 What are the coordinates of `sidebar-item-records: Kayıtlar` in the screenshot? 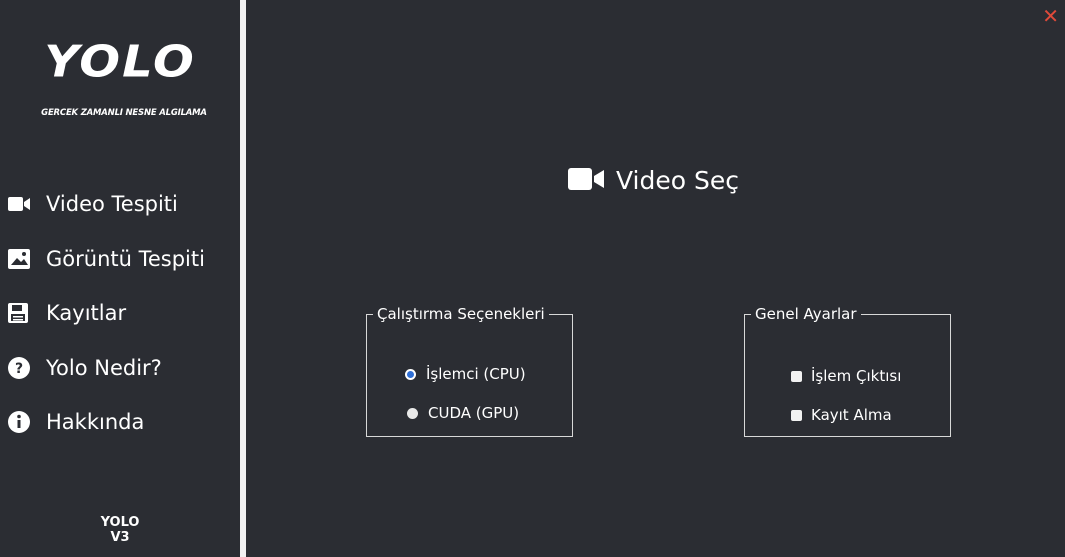 It's located at (106, 313).